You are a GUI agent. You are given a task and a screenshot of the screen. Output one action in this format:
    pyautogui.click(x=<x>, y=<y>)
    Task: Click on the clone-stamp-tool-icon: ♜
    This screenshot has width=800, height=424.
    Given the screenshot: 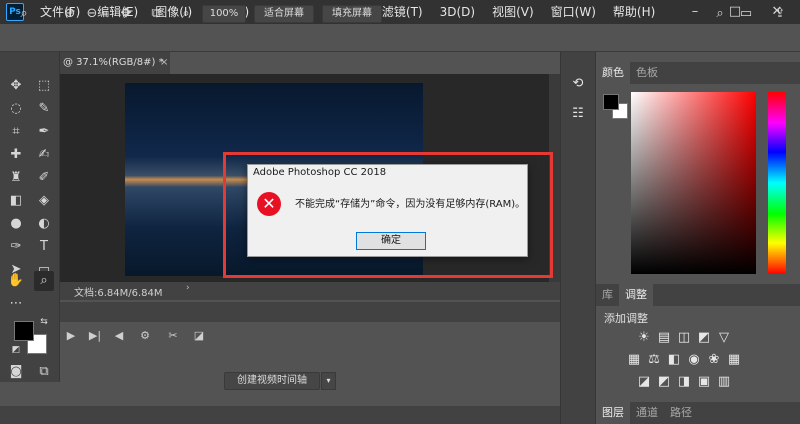 What is the action you would take?
    pyautogui.click(x=16, y=178)
    